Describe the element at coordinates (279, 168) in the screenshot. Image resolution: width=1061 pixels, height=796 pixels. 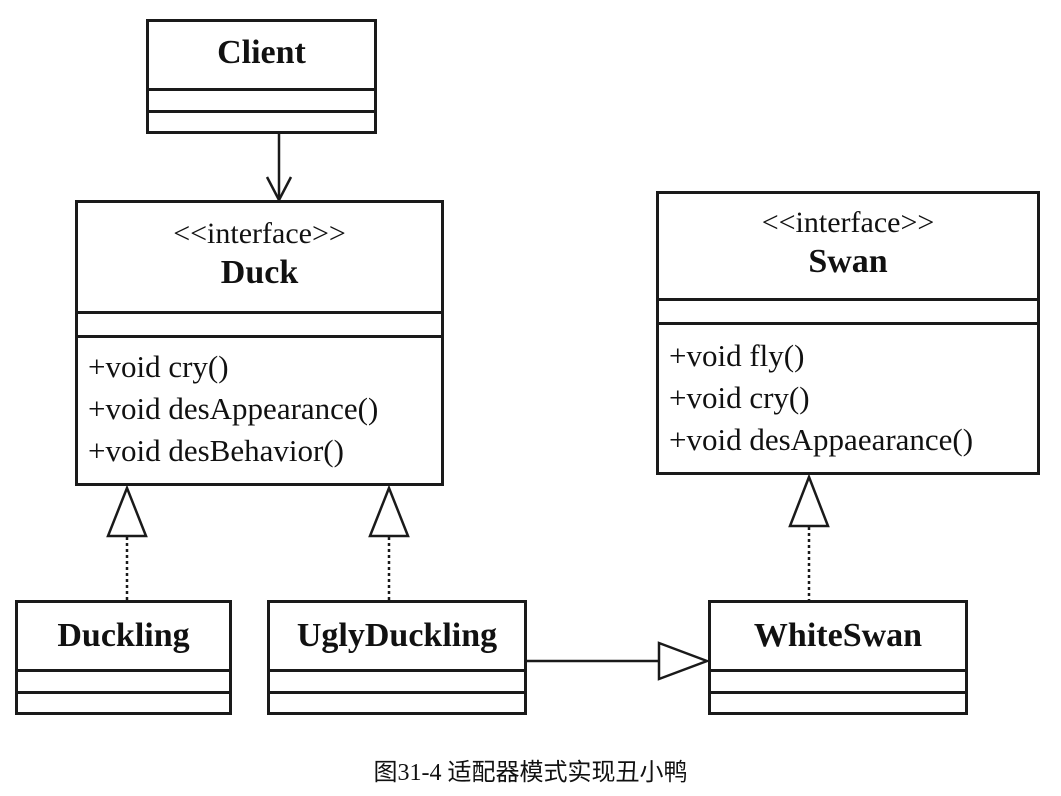
I see `association-client-duck` at that location.